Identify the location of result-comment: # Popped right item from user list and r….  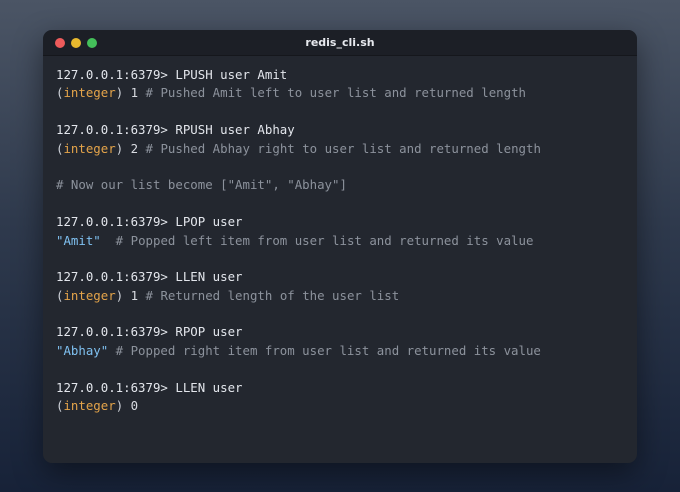
(324, 350).